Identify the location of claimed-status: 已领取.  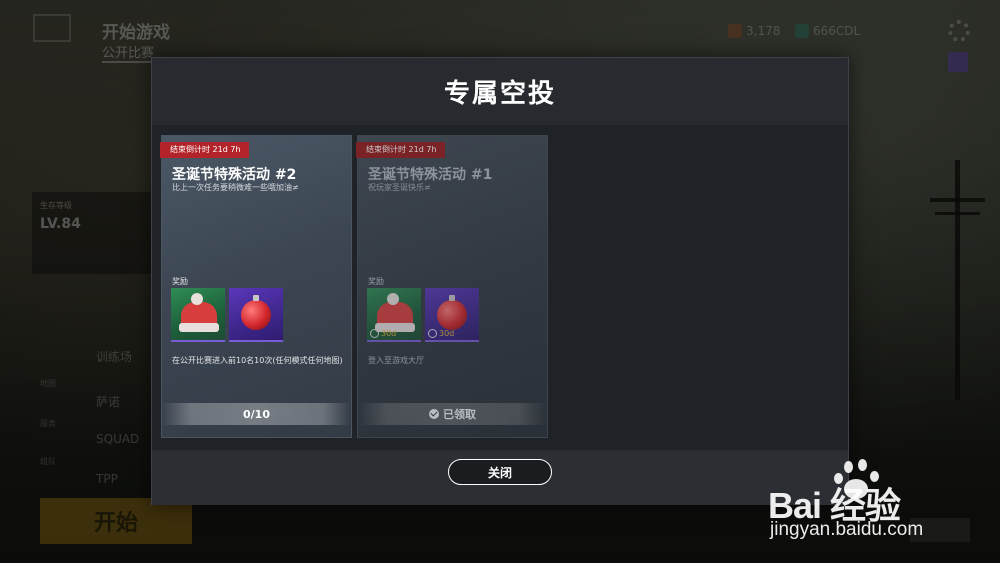
(452, 414).